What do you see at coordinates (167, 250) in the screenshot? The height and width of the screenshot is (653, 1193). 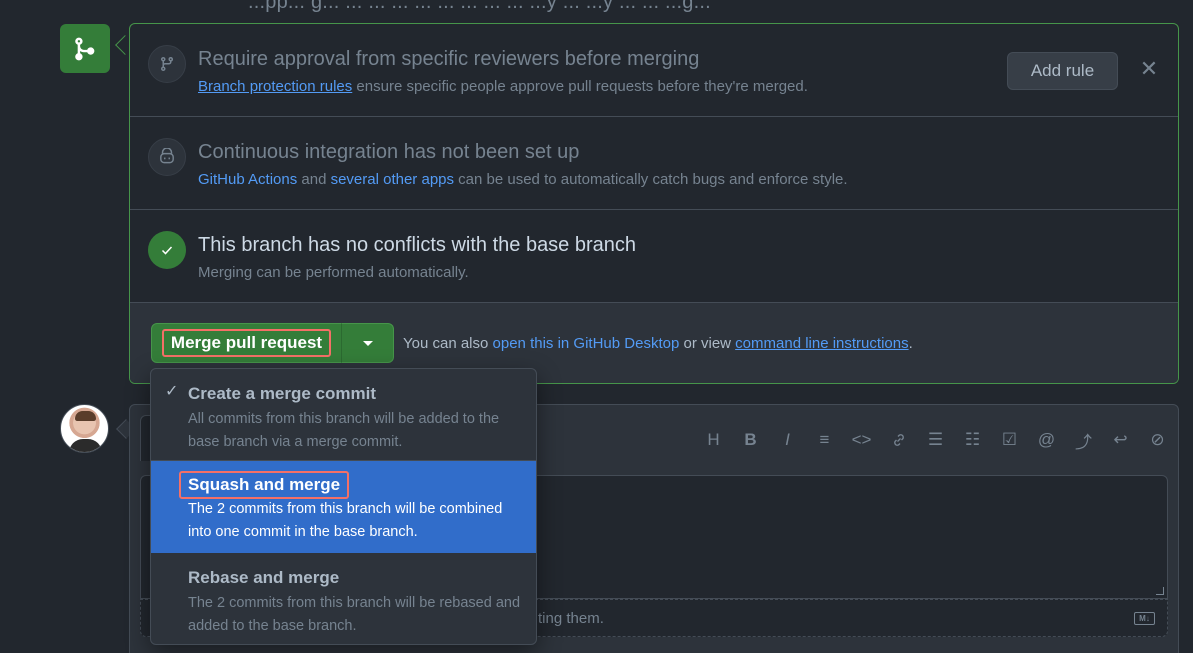 I see `check-circle-icon` at bounding box center [167, 250].